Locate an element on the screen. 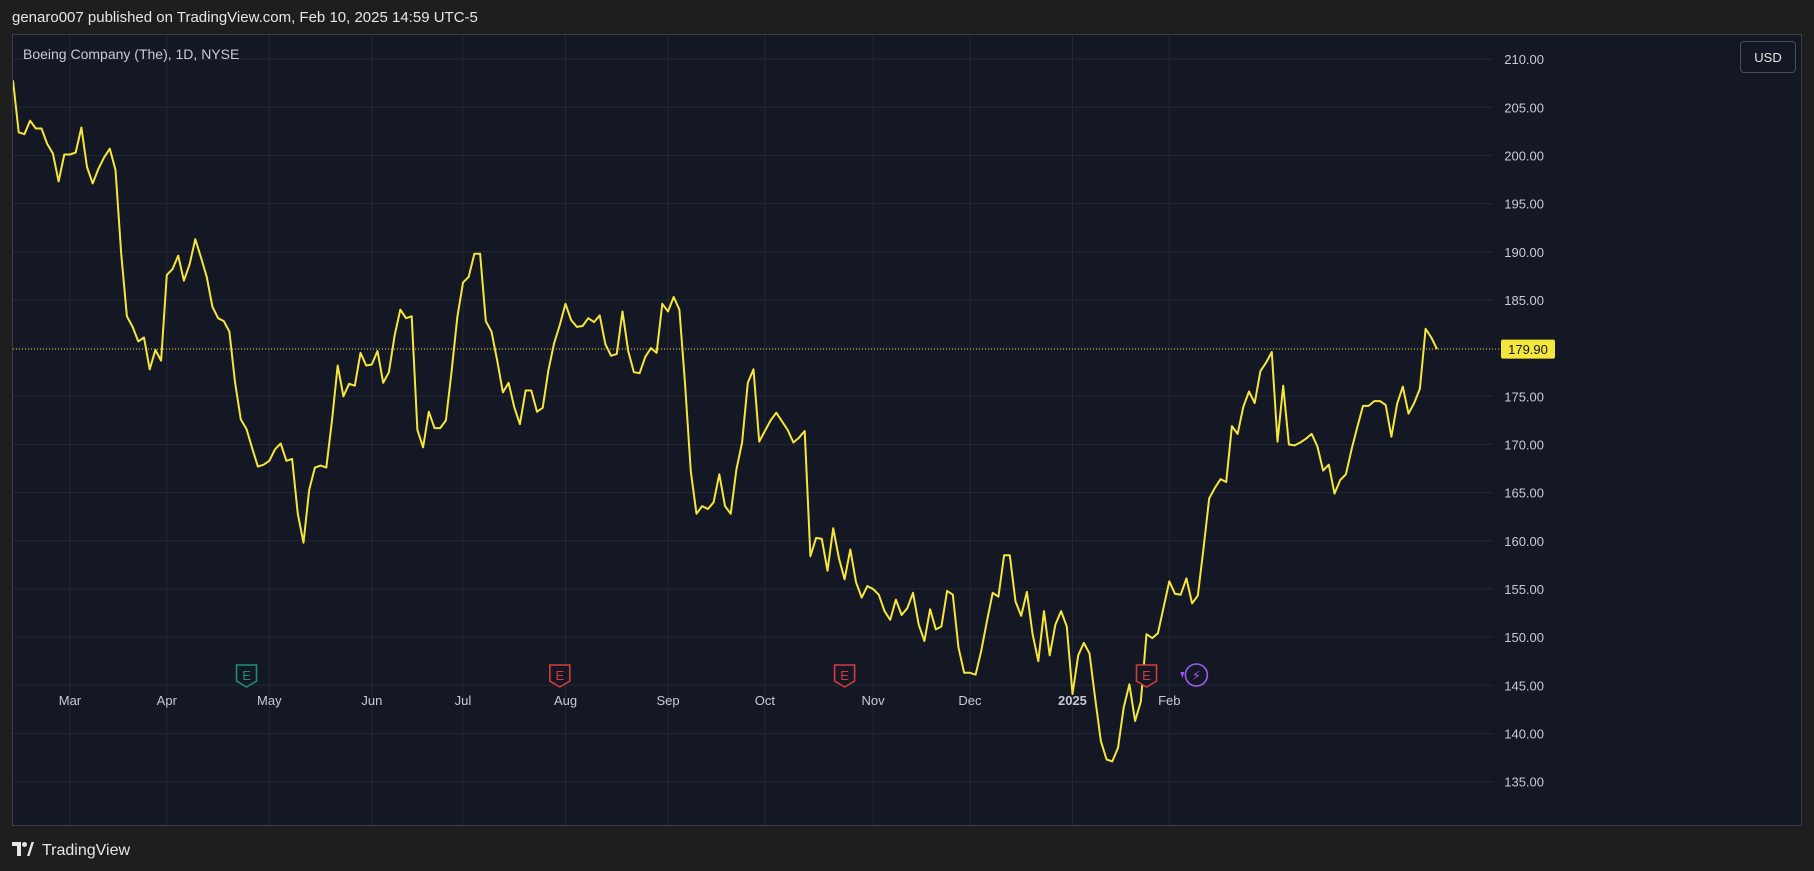  last-price-label: 179.90 is located at coordinates (1528, 349).